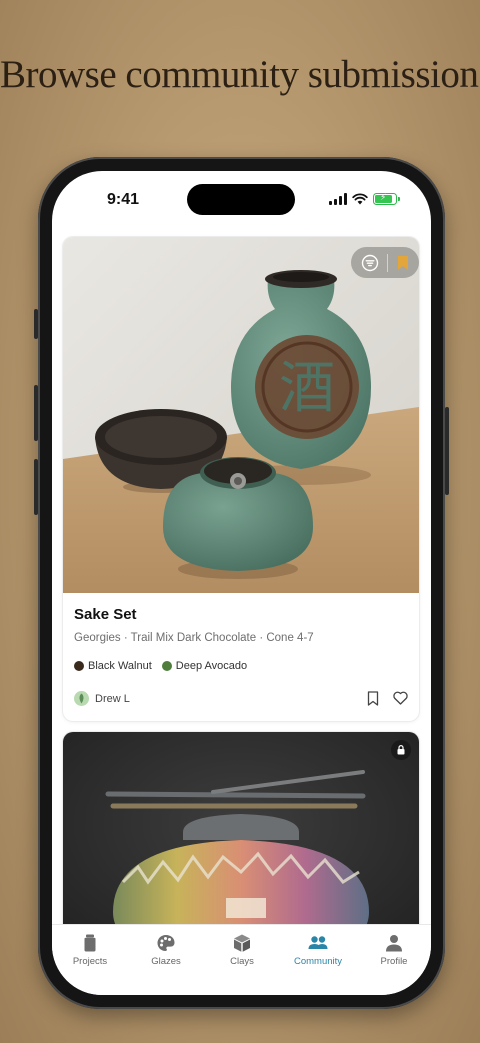 The height and width of the screenshot is (1043, 480). Describe the element at coordinates (90, 943) in the screenshot. I see `jar-icon` at that location.